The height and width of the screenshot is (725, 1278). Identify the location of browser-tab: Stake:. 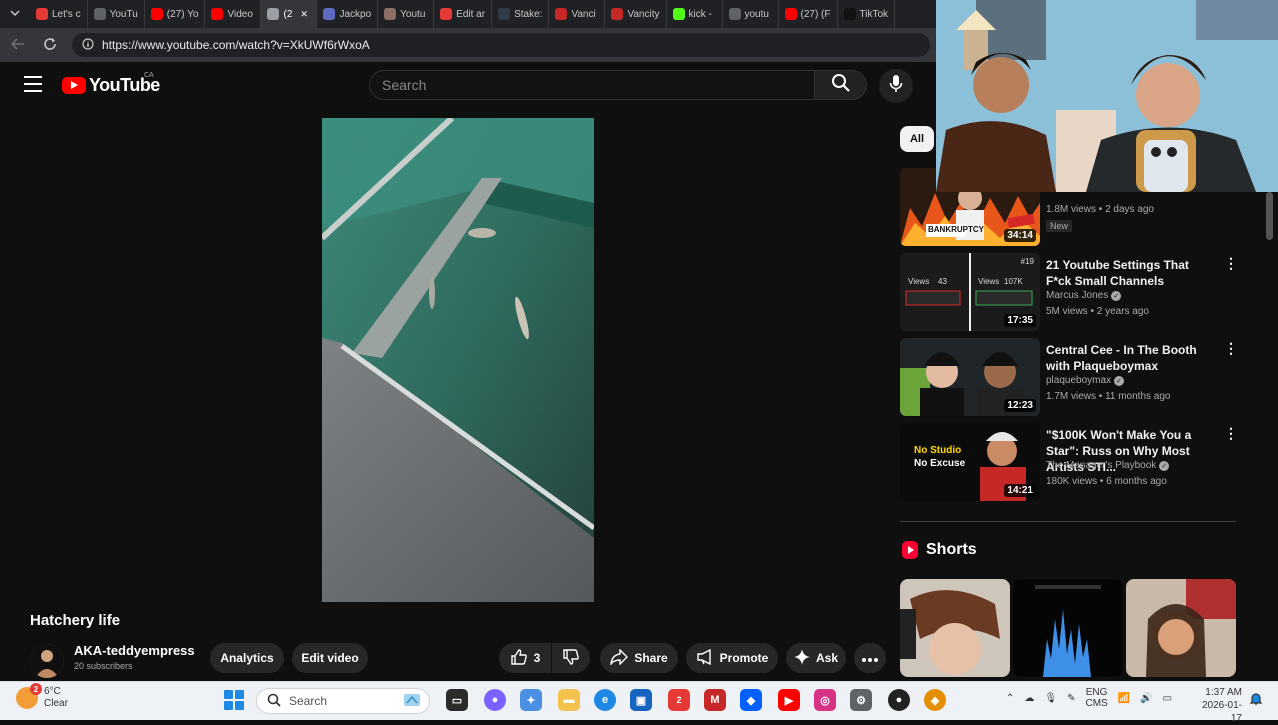
(521, 14).